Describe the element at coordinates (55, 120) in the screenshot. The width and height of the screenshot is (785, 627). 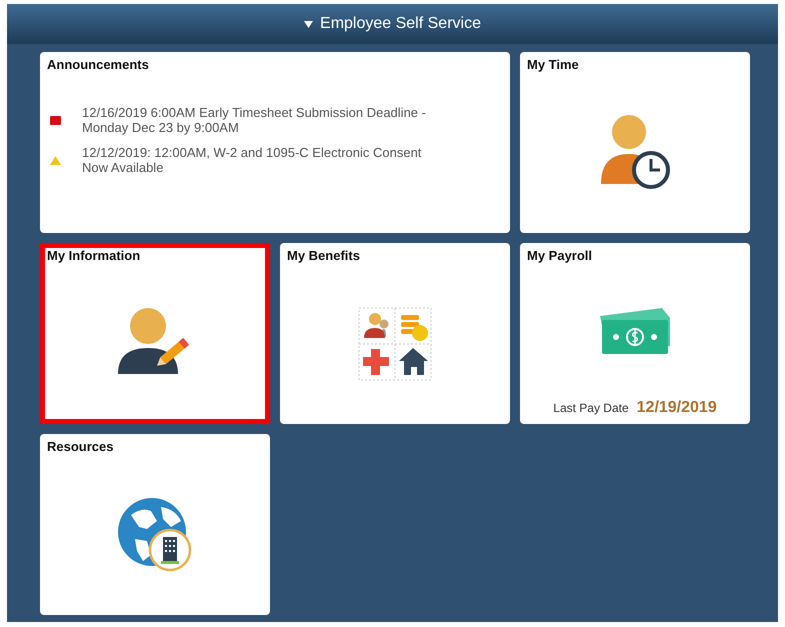
I see `alert-square-icon` at that location.